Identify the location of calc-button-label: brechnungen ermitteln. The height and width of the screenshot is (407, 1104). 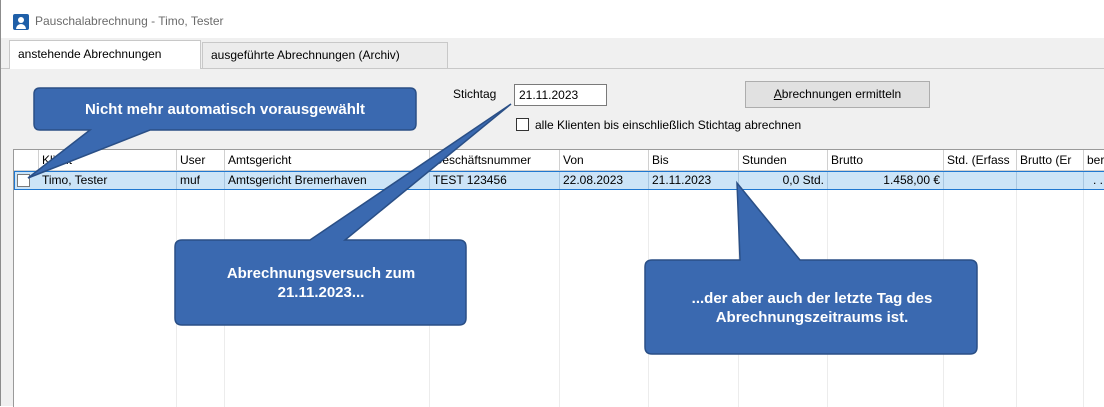
(841, 94).